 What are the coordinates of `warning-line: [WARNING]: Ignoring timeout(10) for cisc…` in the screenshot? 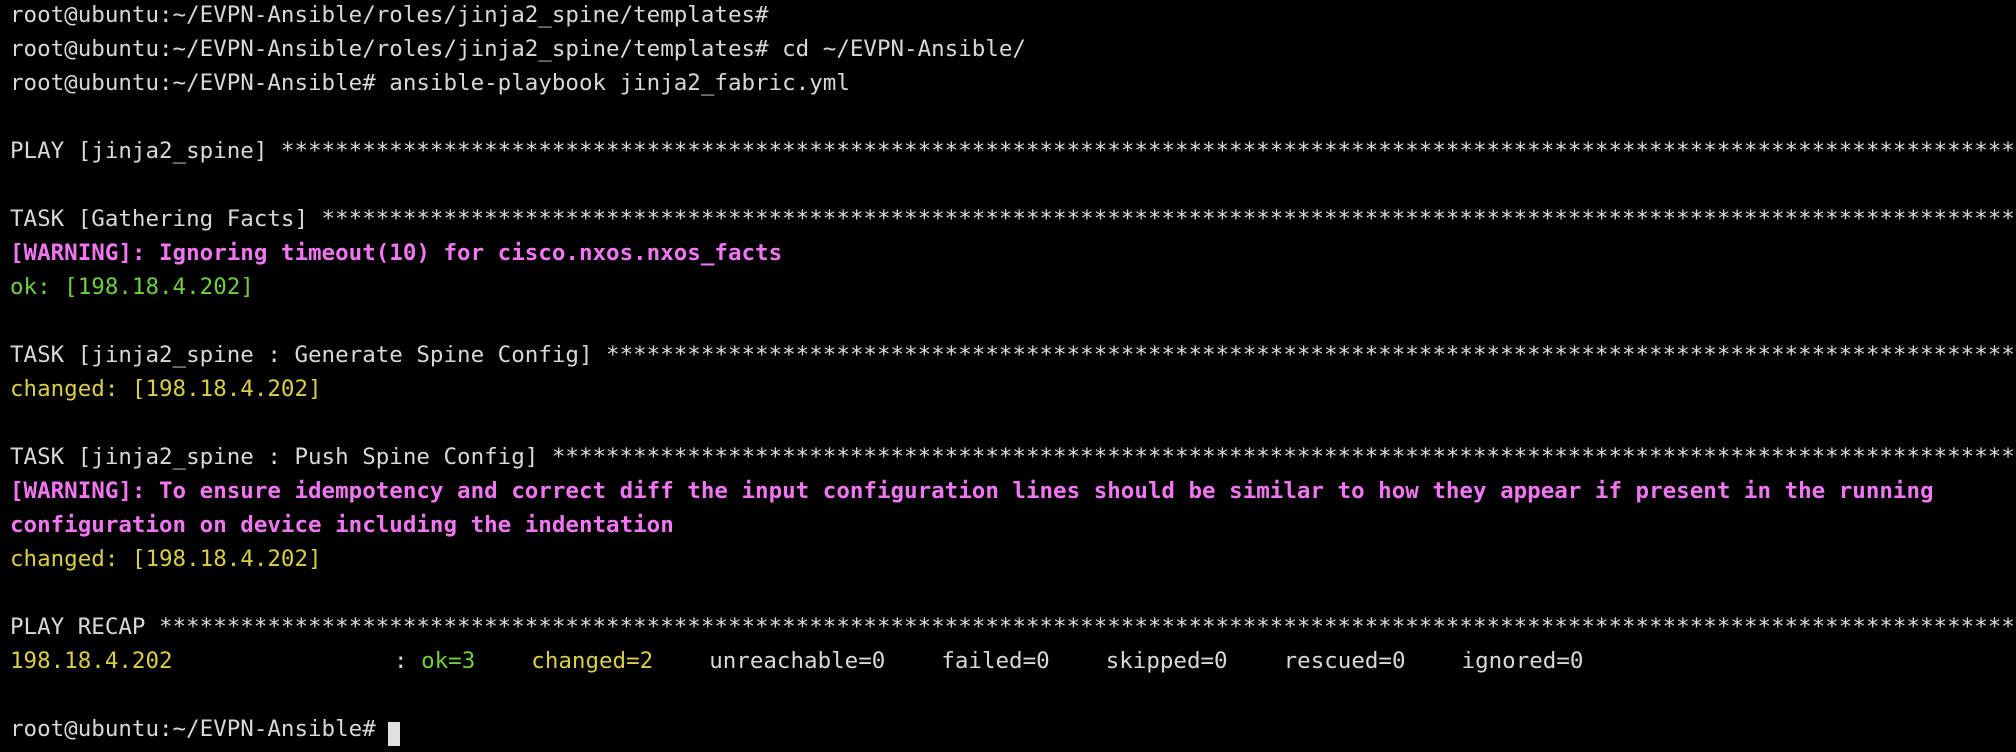 It's located at (396, 253).